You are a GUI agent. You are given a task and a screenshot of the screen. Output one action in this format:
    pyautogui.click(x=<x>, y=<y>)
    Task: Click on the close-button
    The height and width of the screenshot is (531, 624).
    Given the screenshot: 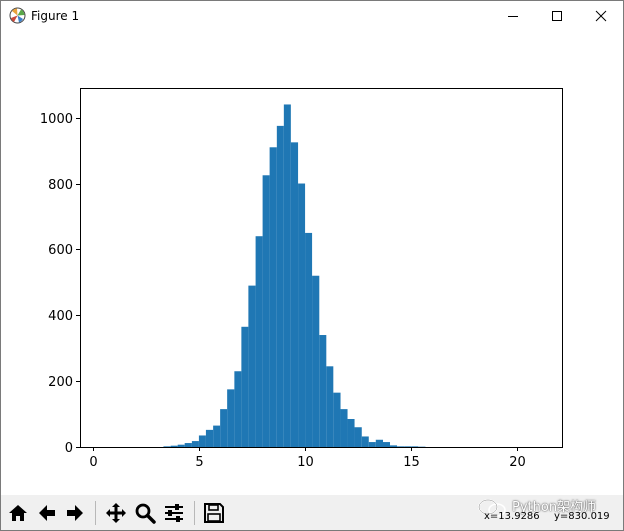 What is the action you would take?
    pyautogui.click(x=601, y=16)
    